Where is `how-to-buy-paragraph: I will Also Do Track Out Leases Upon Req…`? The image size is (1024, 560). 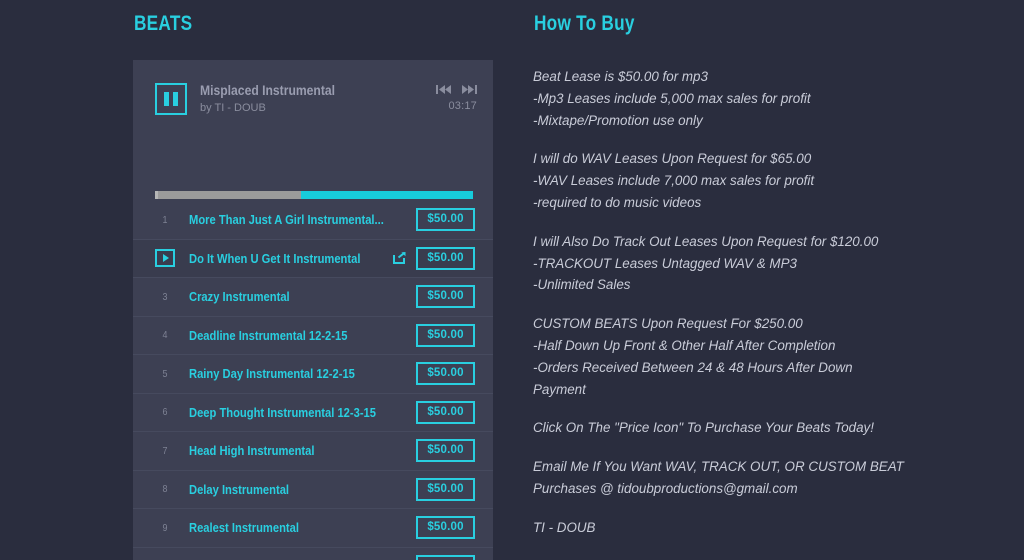 how-to-buy-paragraph: I will Also Do Track Out Leases Upon Req… is located at coordinates (733, 263).